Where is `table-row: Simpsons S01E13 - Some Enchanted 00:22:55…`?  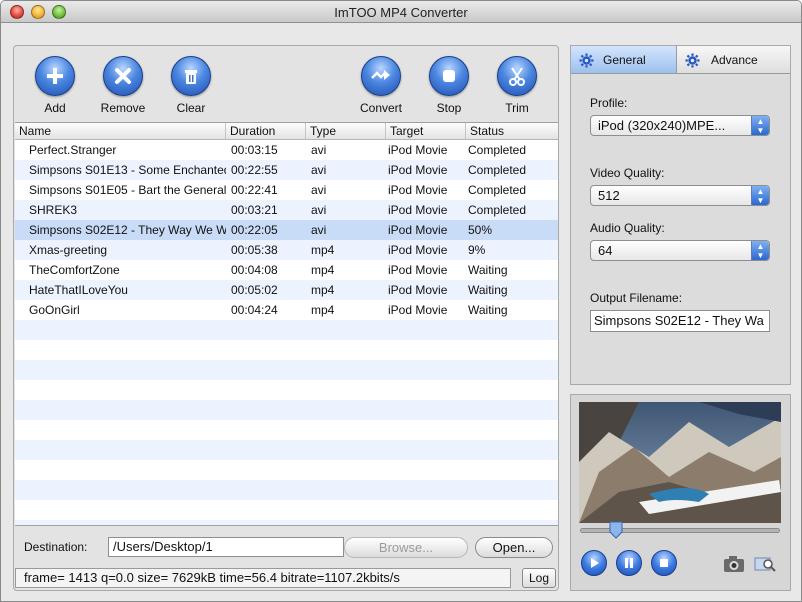 table-row: Simpsons S01E13 - Some Enchanted 00:22:55… is located at coordinates (286, 170).